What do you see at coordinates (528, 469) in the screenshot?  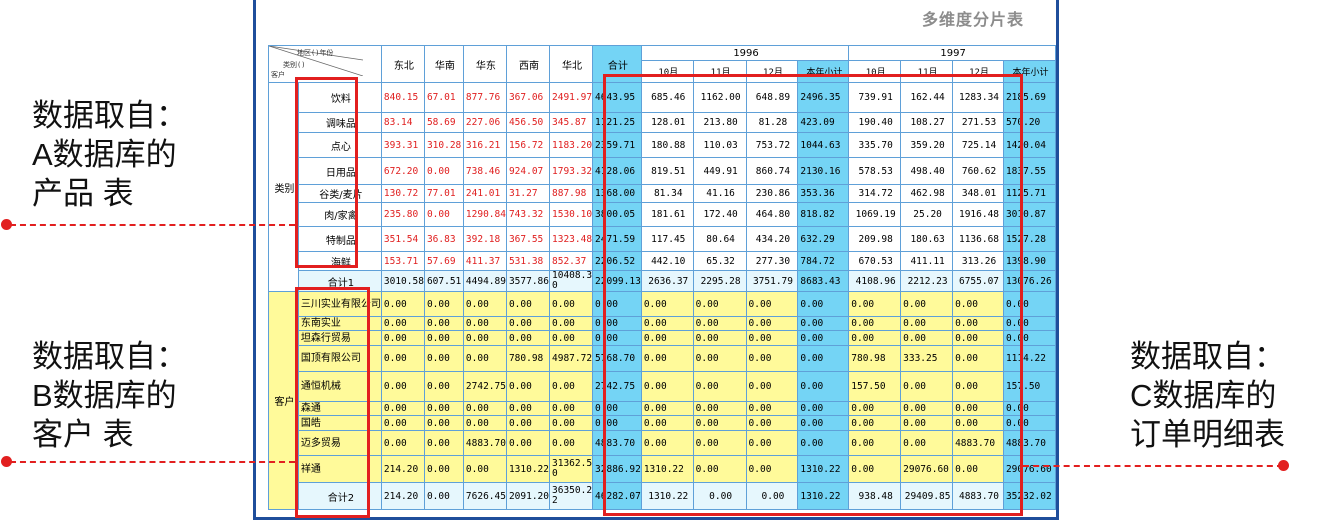 I see `region-value-cell: 1310.22` at bounding box center [528, 469].